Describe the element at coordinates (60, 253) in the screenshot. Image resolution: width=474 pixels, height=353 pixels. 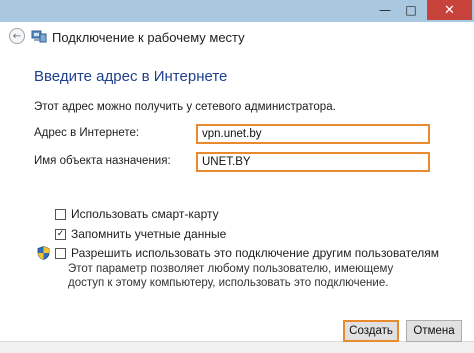
I see `share-connection-checkbox` at that location.